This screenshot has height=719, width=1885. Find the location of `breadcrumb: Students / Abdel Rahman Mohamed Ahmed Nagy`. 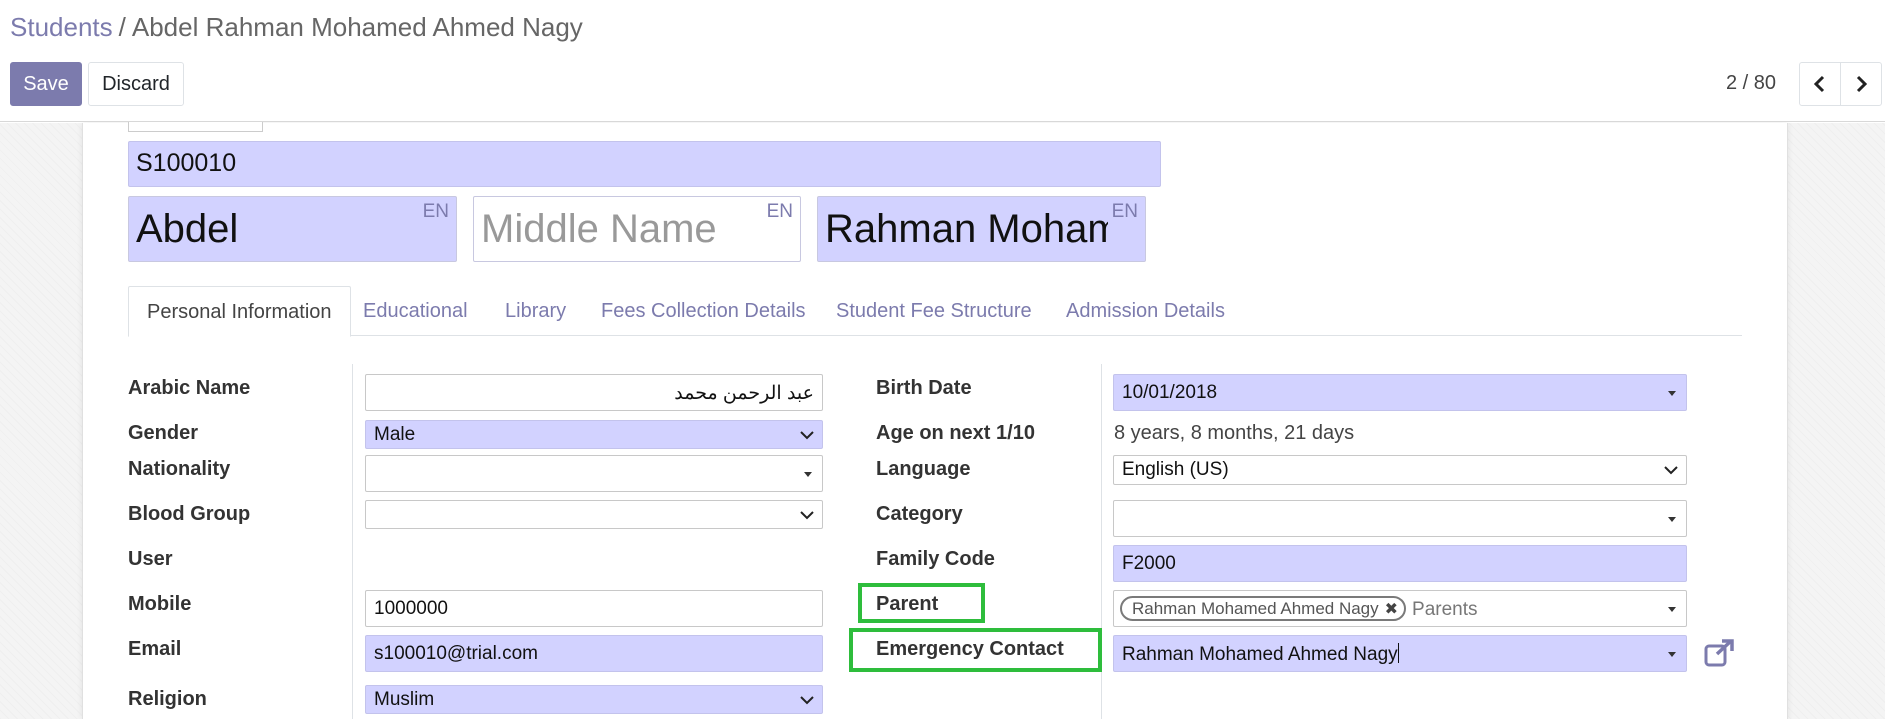

breadcrumb: Students / Abdel Rahman Mohamed Ahmed Nagy is located at coordinates (296, 27).